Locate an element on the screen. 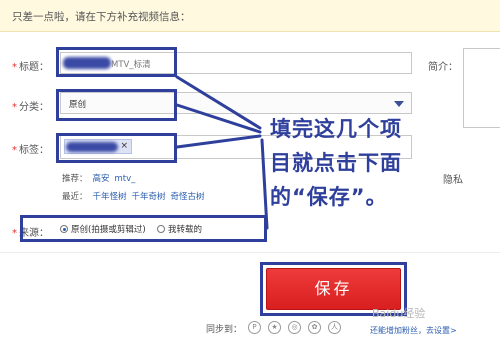 Image resolution: width=500 pixels, height=345 pixels. callout-line-2: 目就点击下面 is located at coordinates (336, 163).